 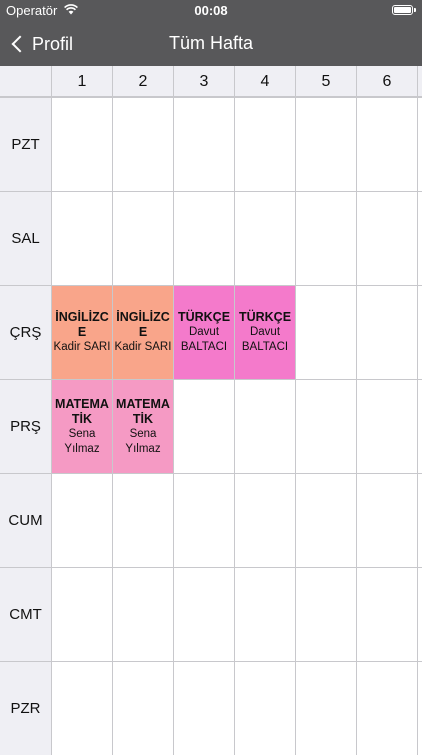 What do you see at coordinates (404, 10) in the screenshot?
I see `battery-icon` at bounding box center [404, 10].